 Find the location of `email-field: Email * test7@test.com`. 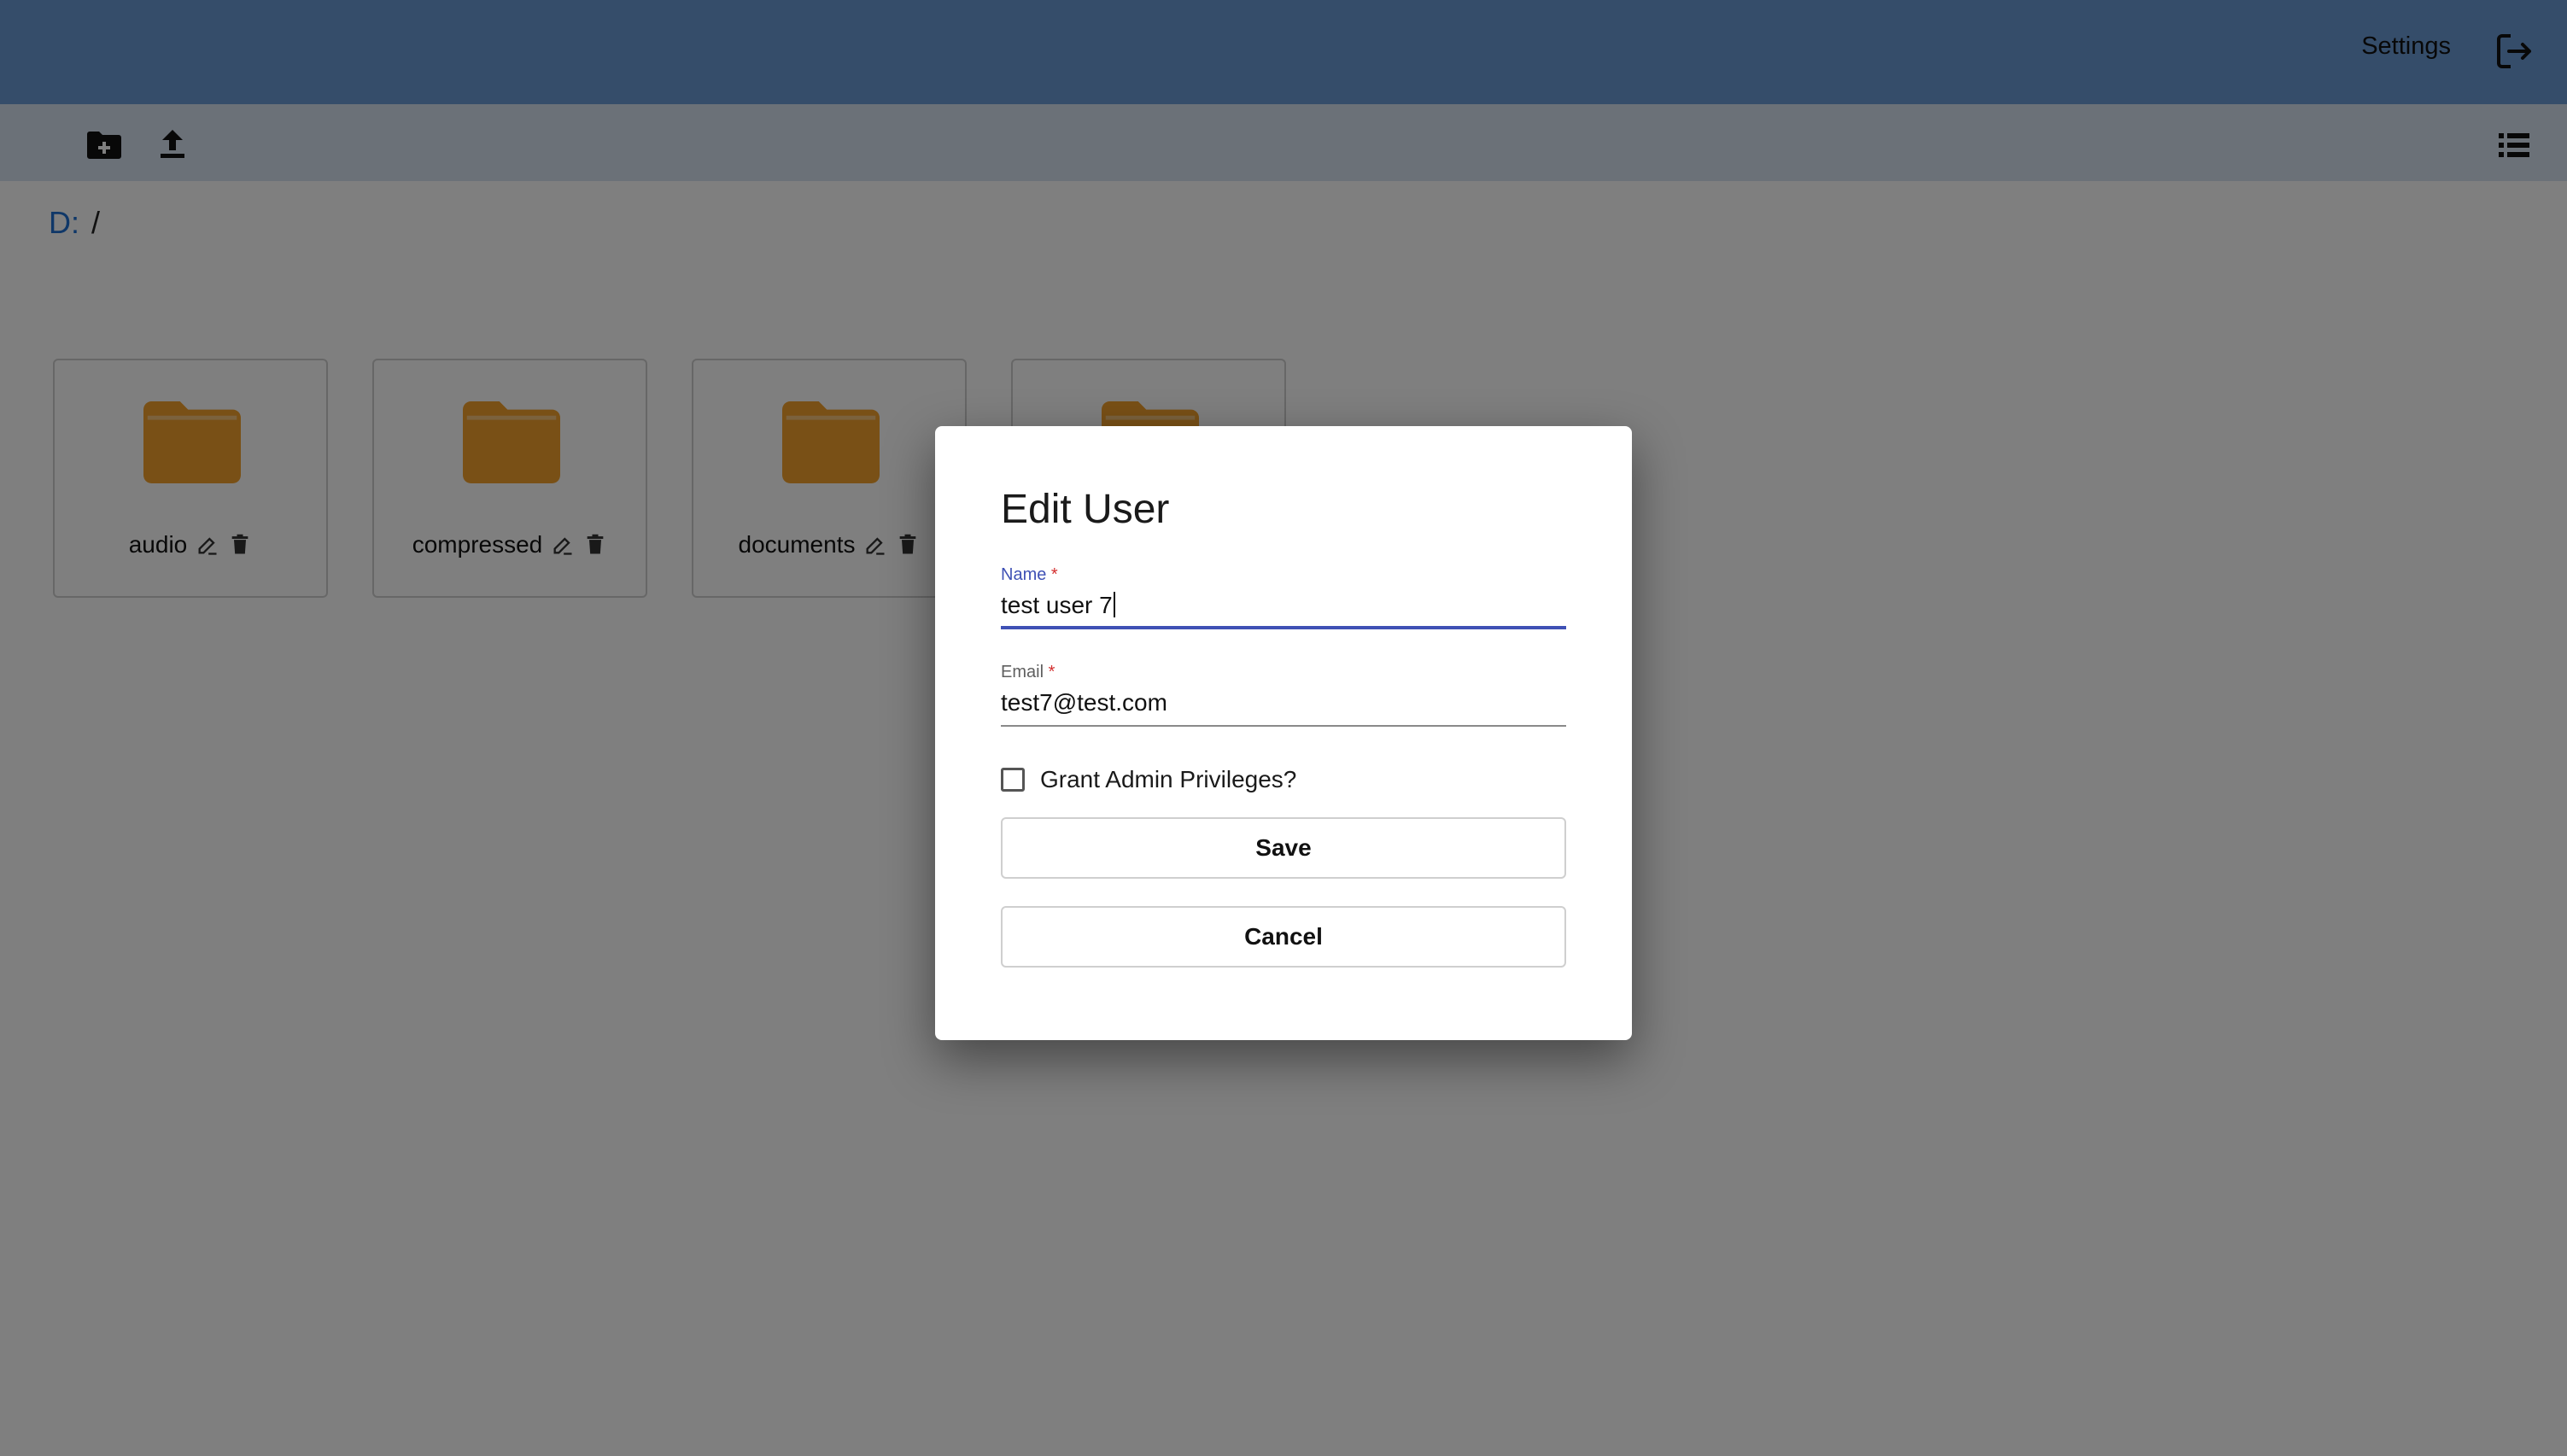

email-field: Email * test7@test.com is located at coordinates (1283, 695).